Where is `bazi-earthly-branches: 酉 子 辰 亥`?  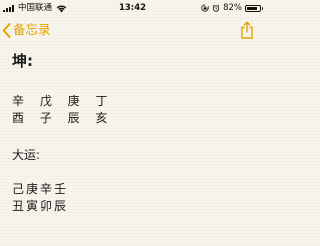
bazi-earthly-branches: 酉 子 辰 亥 is located at coordinates (63, 118).